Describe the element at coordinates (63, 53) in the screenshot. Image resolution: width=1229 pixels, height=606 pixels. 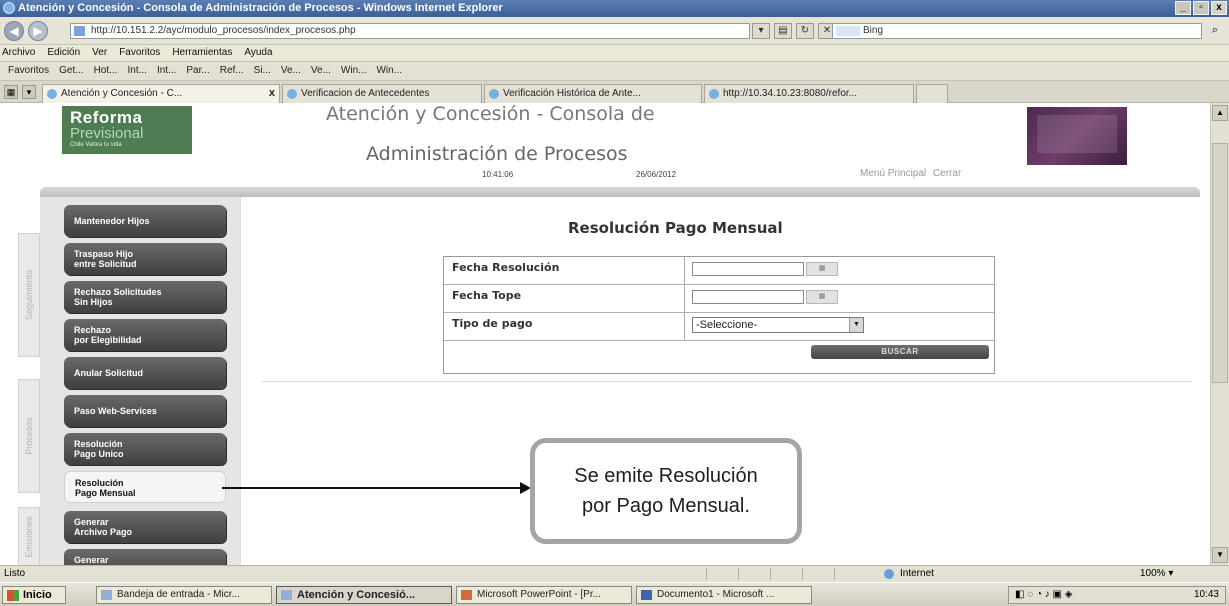
I see `menu-edicion: Edición` at that location.